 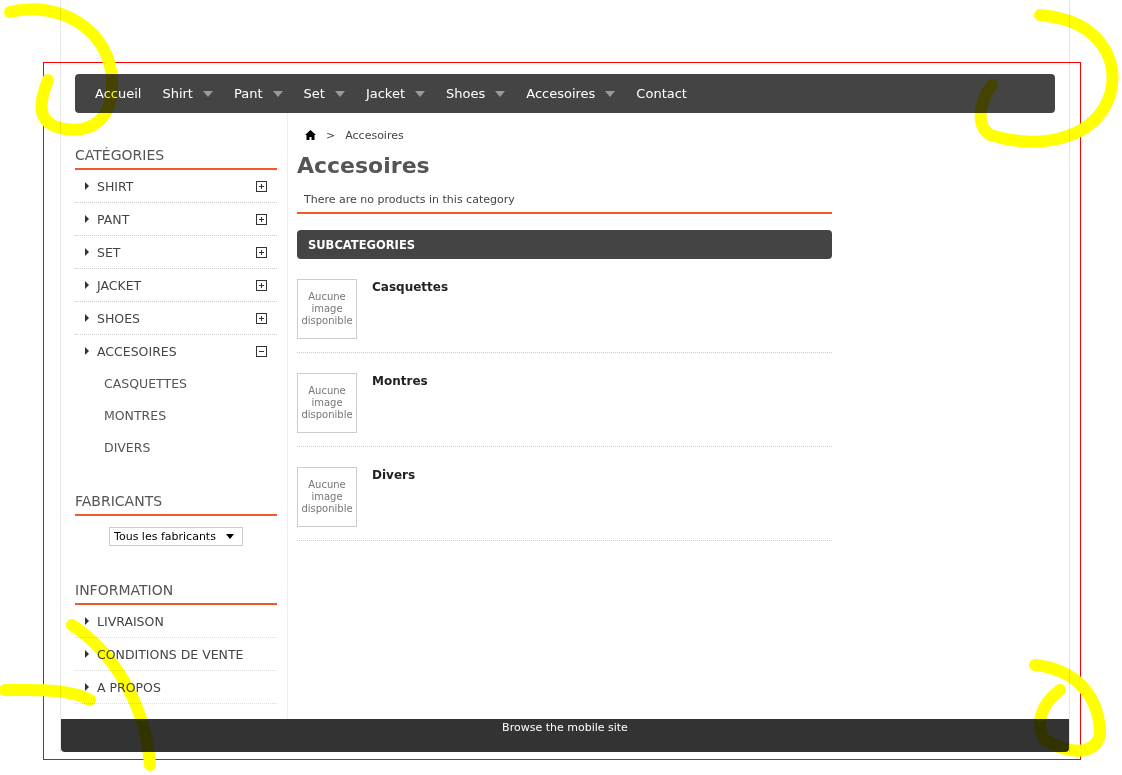 I want to click on subcategory-link: CASQUETTES, so click(x=145, y=383).